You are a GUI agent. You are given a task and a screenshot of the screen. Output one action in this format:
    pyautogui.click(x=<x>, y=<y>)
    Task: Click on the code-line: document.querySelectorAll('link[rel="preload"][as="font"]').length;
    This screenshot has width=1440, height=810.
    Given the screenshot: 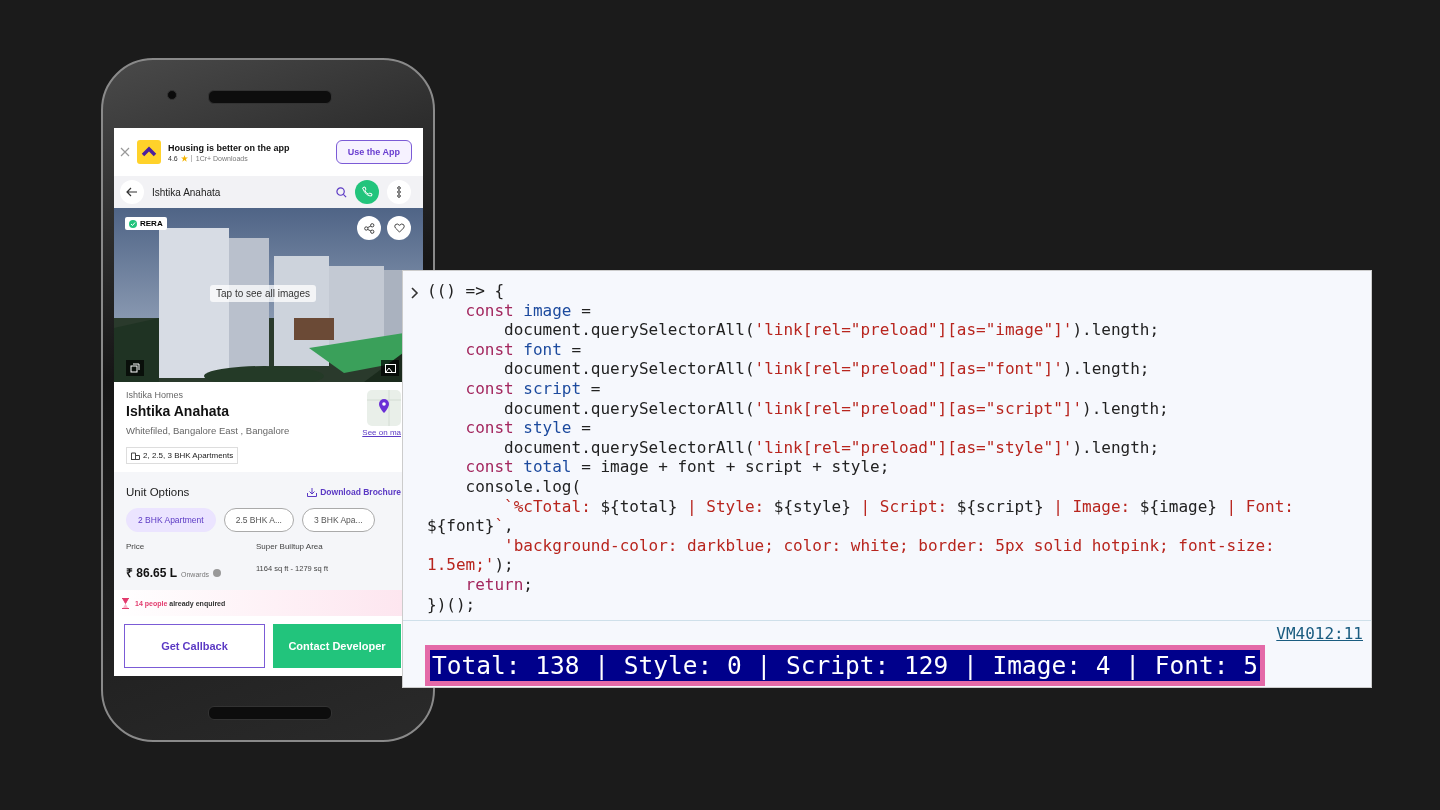 What is the action you would take?
    pyautogui.click(x=827, y=369)
    